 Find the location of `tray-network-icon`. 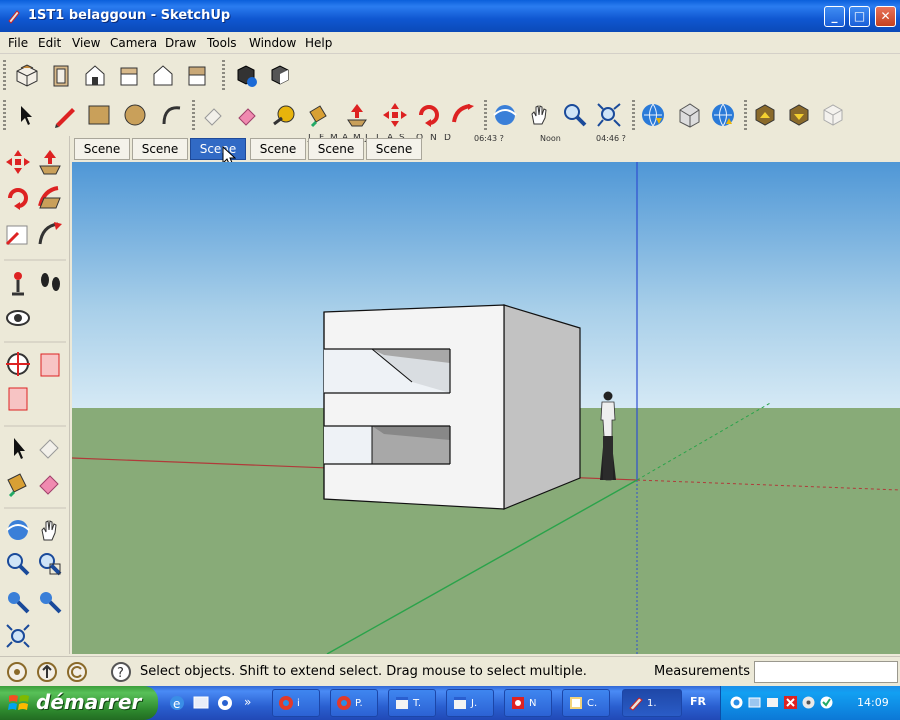

tray-network-icon is located at coordinates (736, 702).